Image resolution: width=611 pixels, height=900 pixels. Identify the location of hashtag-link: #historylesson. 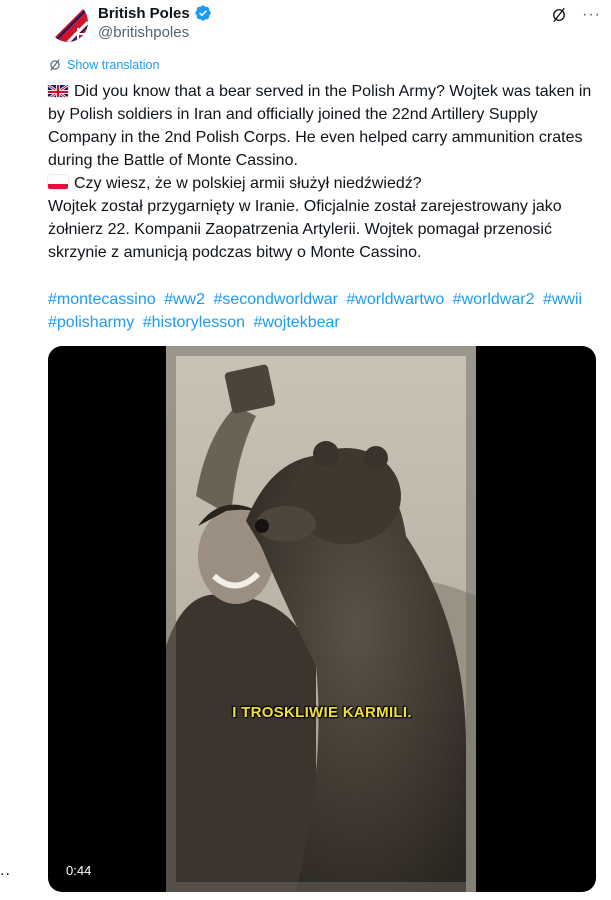
(194, 322).